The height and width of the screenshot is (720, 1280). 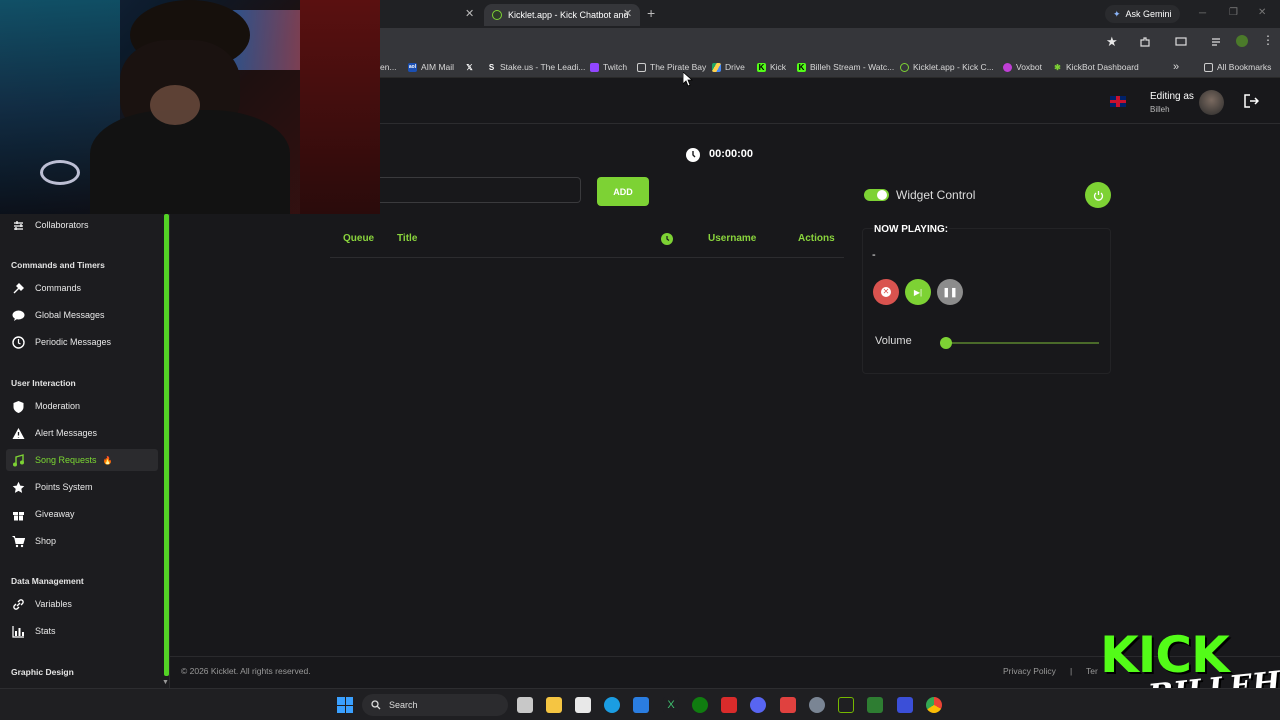 I want to click on maximize-icon: ❐, so click(x=1233, y=12).